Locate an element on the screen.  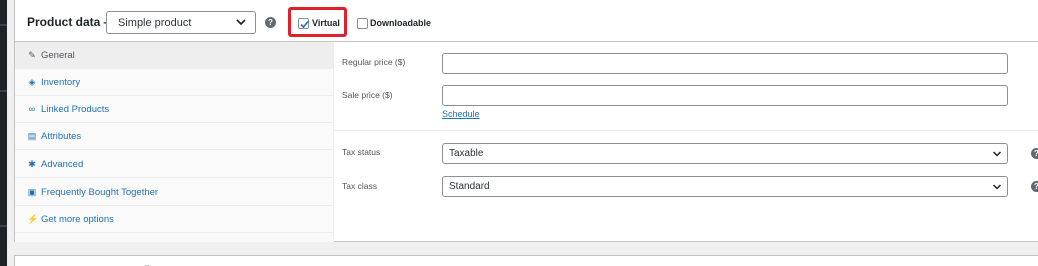
tax-class-select: Standard is located at coordinates (725, 186).